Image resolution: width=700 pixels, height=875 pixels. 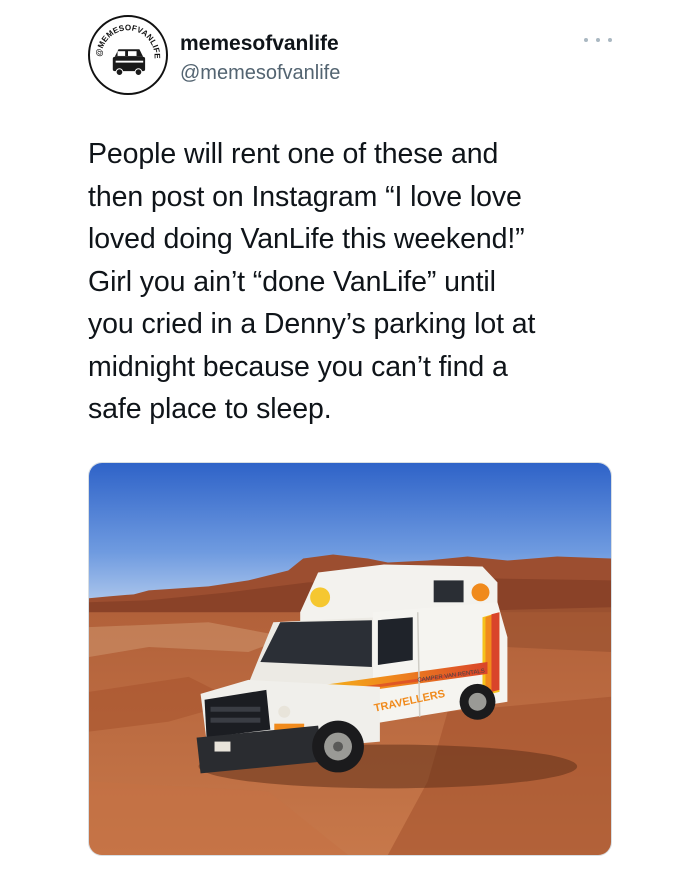 What do you see at coordinates (298, 366) in the screenshot?
I see `tweet-text-line: midnight because you can’t find a` at bounding box center [298, 366].